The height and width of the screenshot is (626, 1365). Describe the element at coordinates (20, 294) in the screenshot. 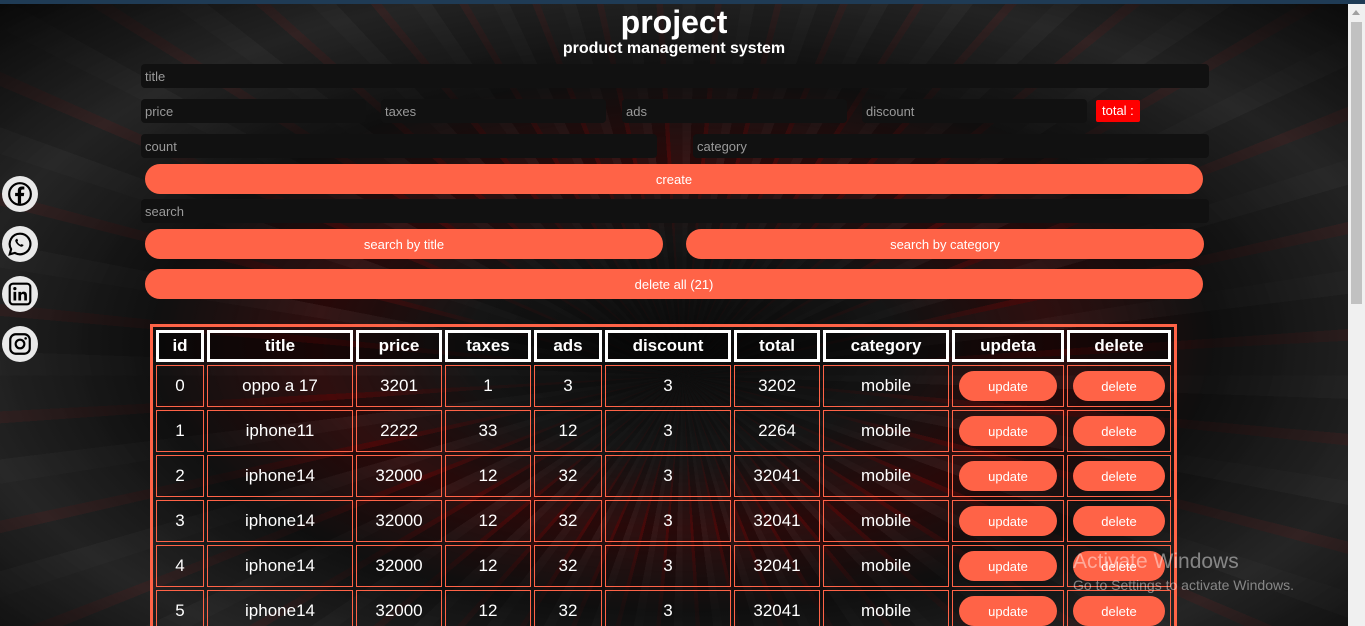

I see `linkedin-link` at that location.